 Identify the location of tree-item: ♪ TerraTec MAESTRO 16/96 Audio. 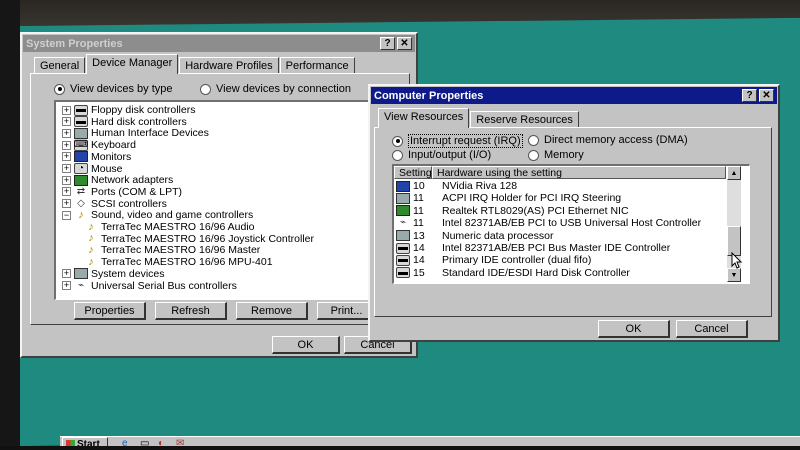
(169, 226).